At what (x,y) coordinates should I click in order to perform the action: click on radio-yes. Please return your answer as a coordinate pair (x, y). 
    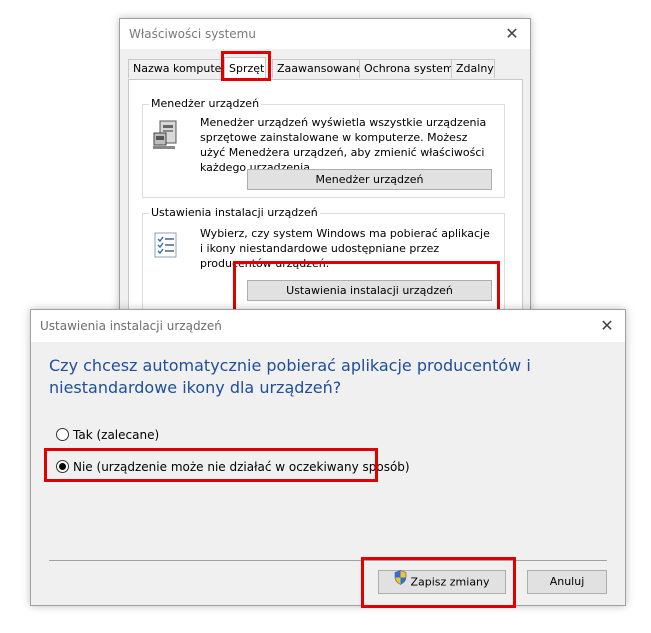
    Looking at the image, I should click on (62, 434).